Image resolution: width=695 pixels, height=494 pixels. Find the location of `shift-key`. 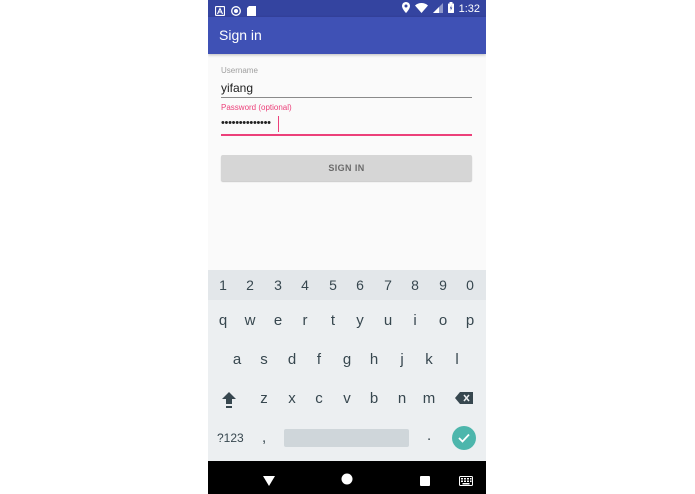

shift-key is located at coordinates (229, 401).